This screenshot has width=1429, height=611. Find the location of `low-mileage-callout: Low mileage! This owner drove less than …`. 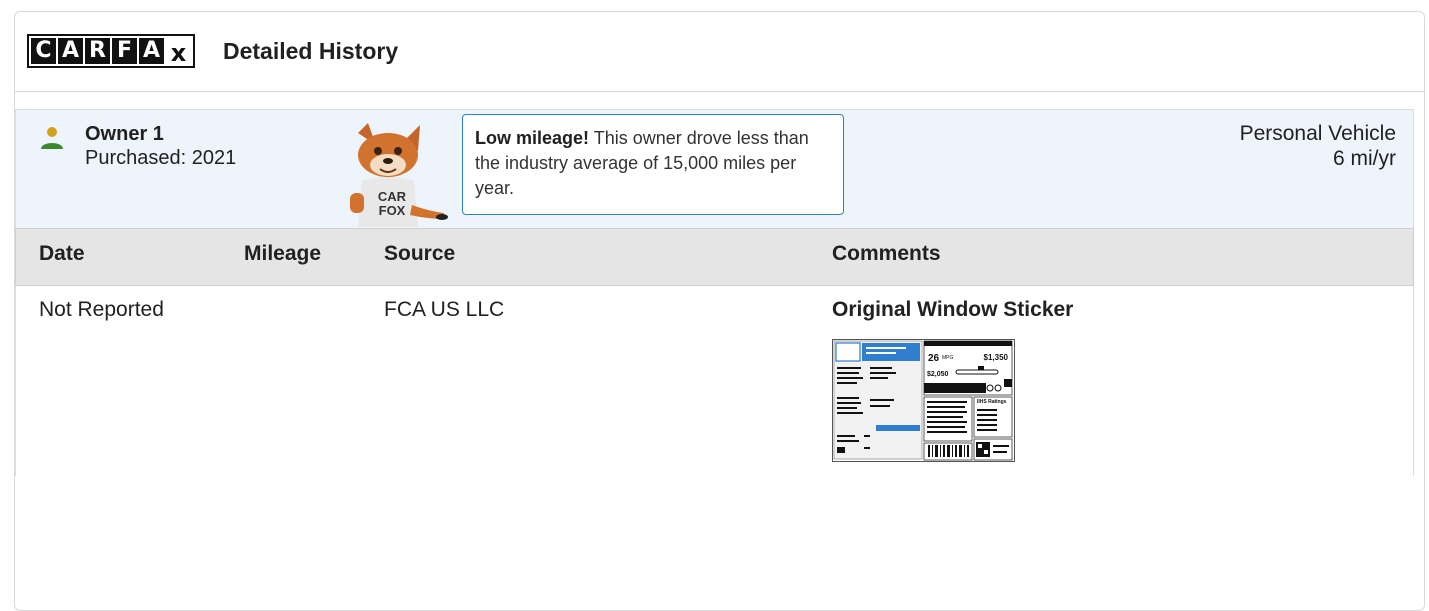

low-mileage-callout: Low mileage! This owner drove less than … is located at coordinates (653, 164).